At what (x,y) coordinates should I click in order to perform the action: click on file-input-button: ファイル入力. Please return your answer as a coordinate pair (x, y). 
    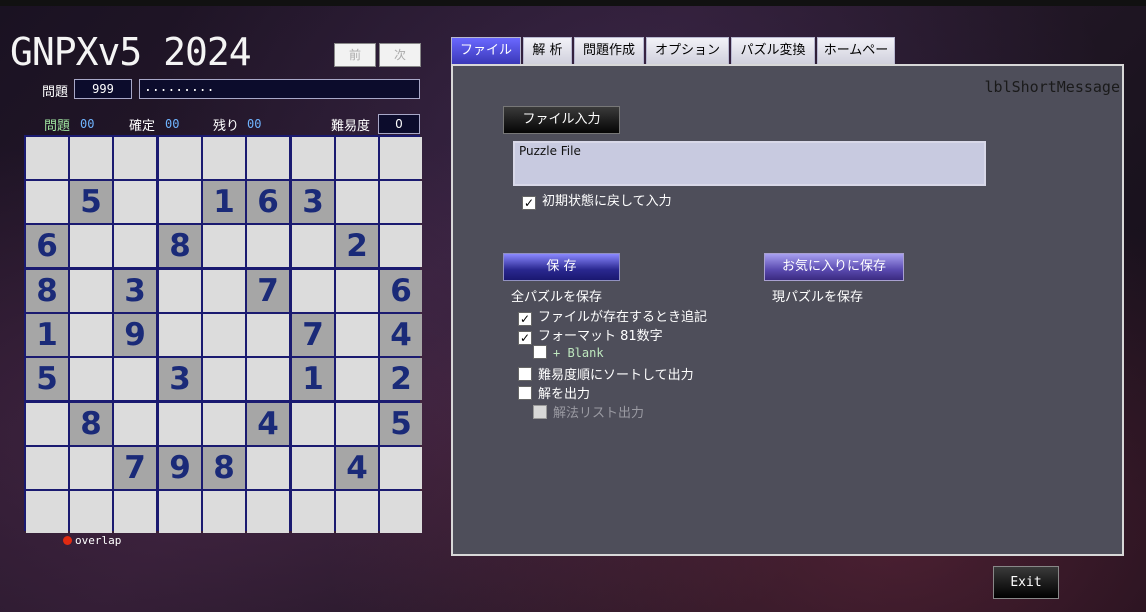
    Looking at the image, I should click on (561, 120).